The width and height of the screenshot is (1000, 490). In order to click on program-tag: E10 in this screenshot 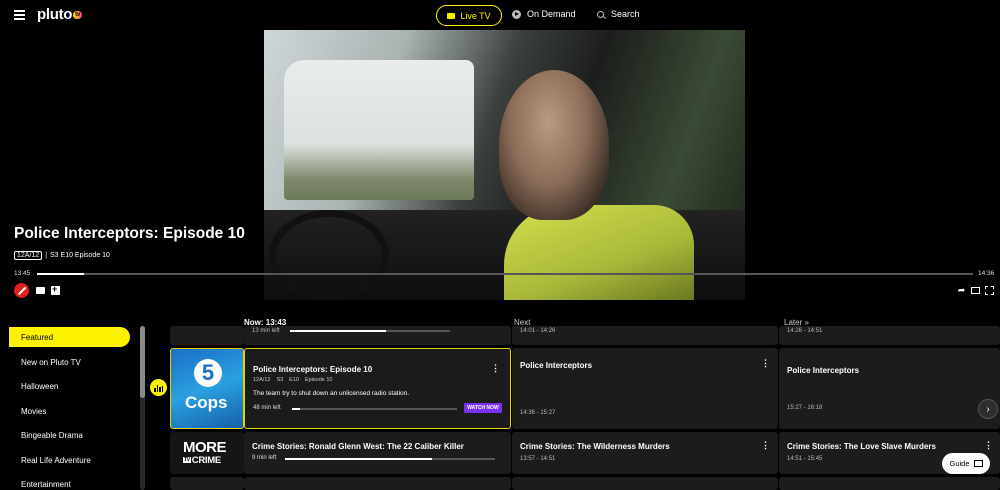, I will do `click(294, 380)`.